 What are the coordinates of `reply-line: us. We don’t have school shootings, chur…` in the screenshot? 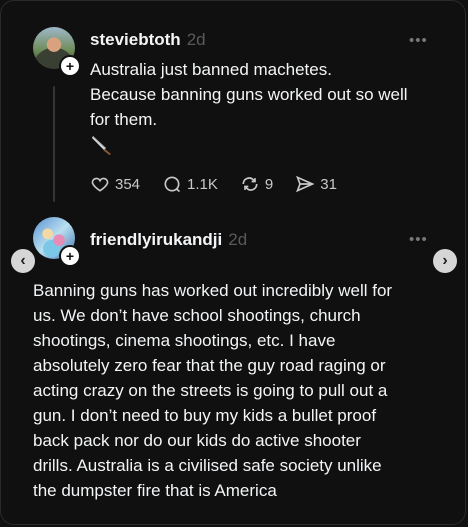 It's located at (197, 315).